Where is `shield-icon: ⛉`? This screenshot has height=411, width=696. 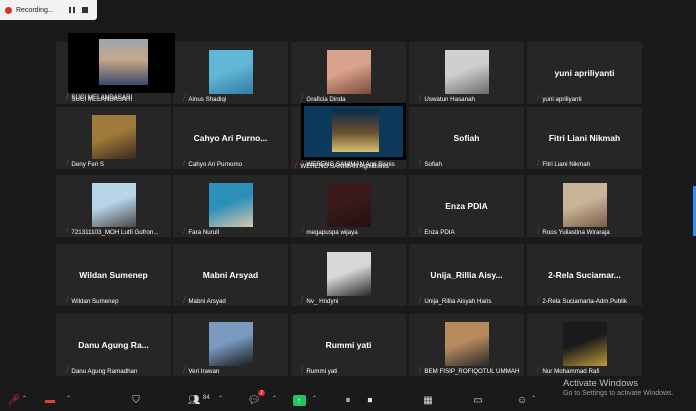 shield-icon: ⛉ is located at coordinates (136, 400).